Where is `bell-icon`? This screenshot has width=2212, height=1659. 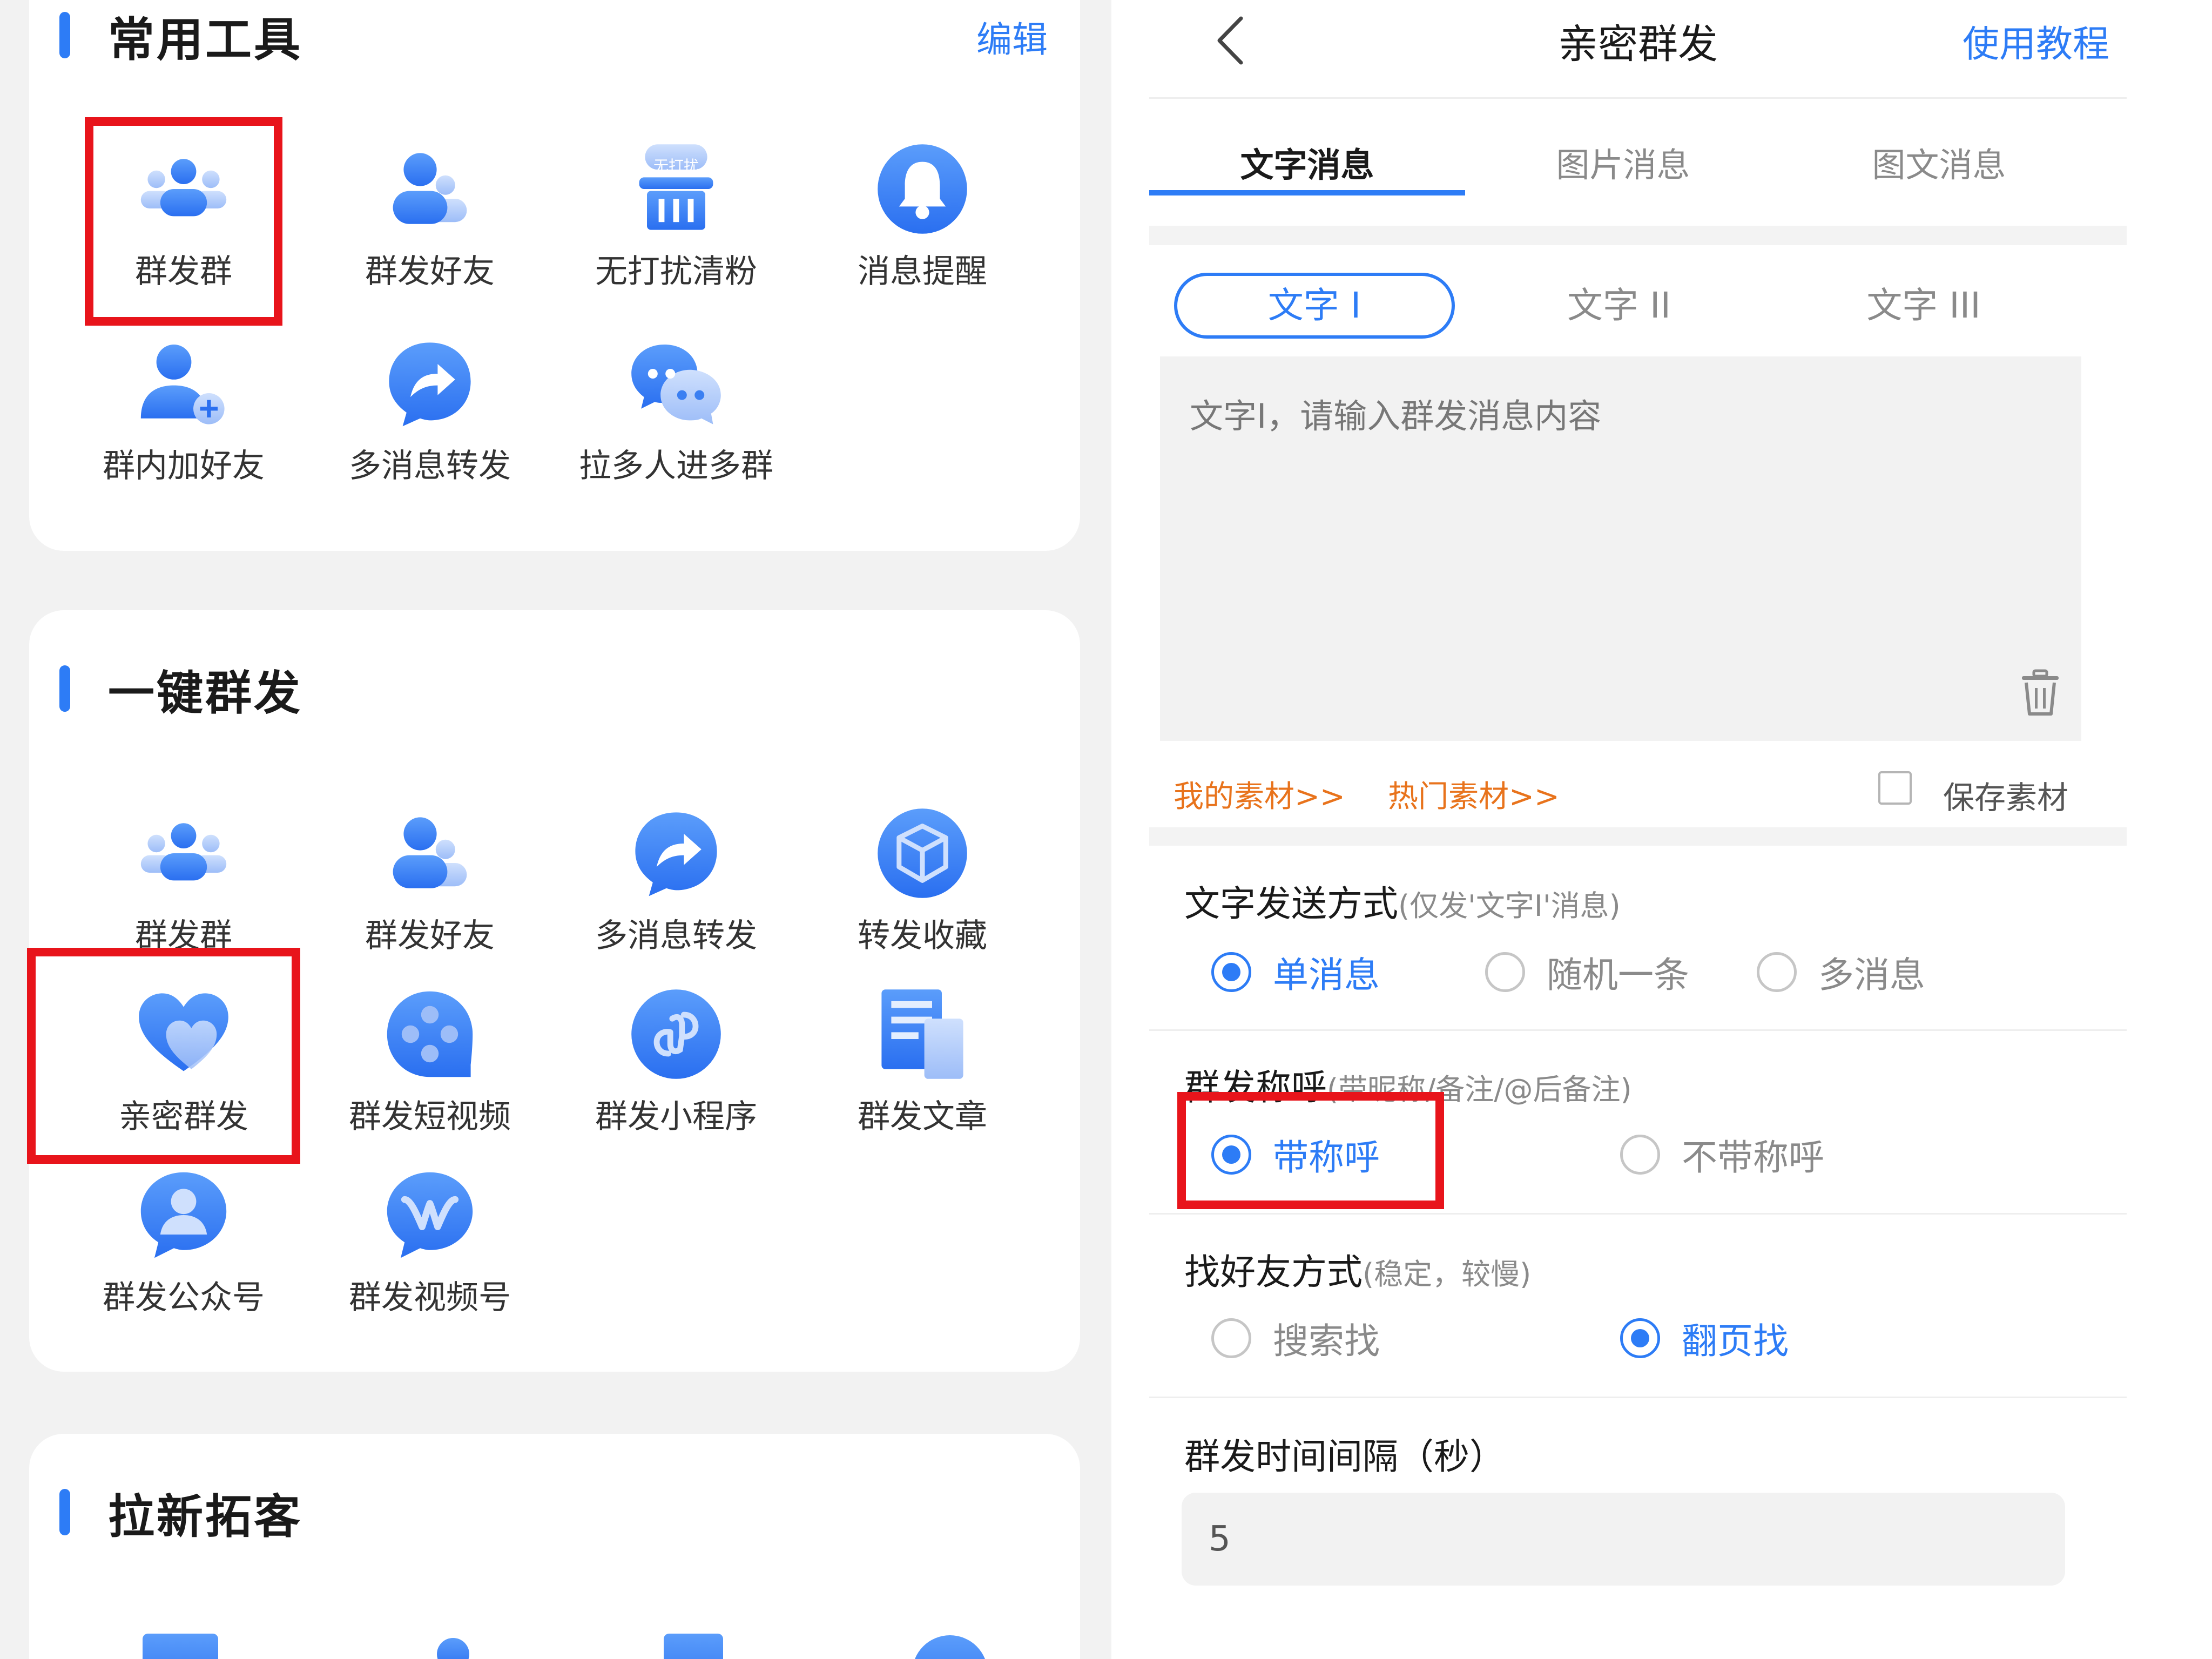 bell-icon is located at coordinates (922, 189).